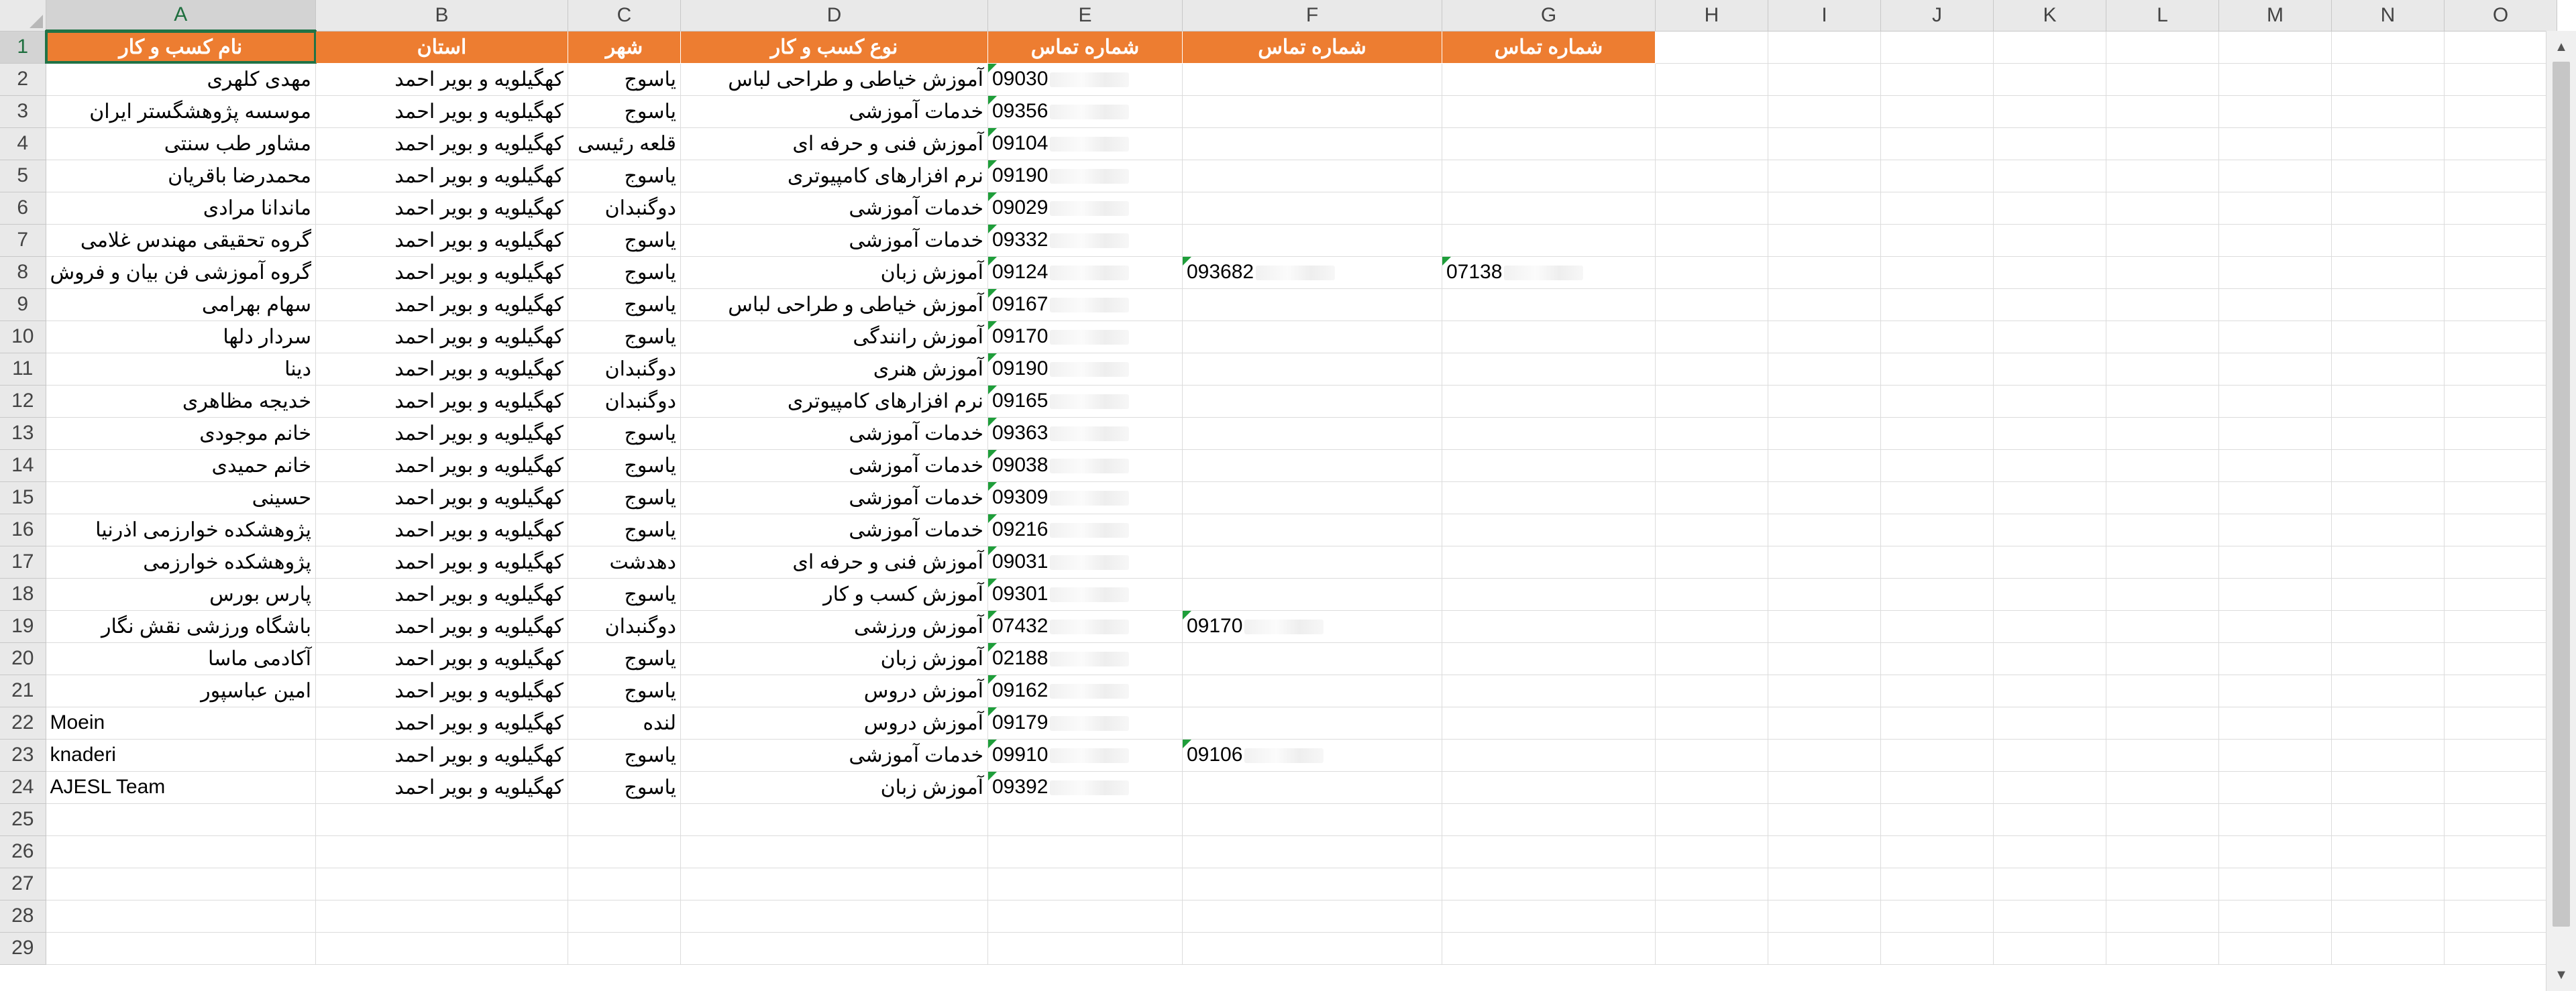  I want to click on cell-e13: 09363, so click(1085, 433).